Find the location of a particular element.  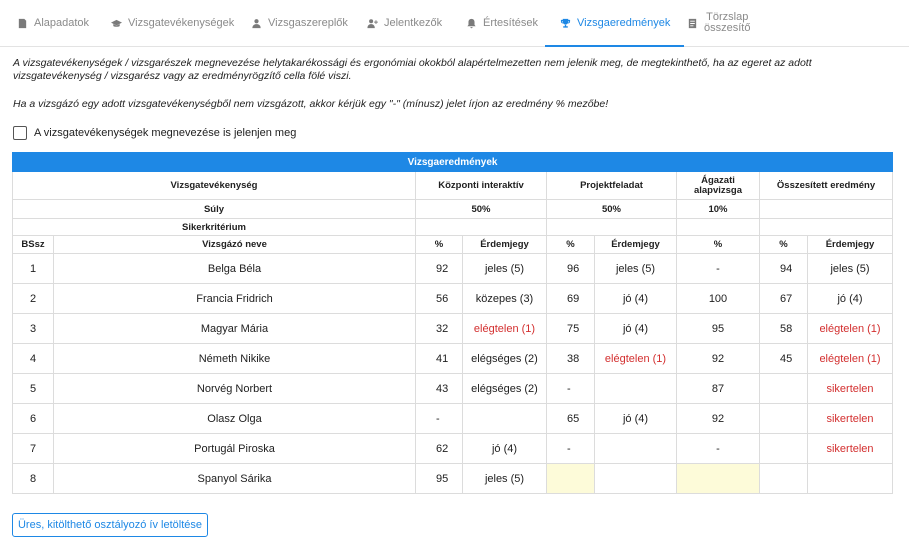

kozponti-grade-cell: jeles (5) is located at coordinates (504, 478).